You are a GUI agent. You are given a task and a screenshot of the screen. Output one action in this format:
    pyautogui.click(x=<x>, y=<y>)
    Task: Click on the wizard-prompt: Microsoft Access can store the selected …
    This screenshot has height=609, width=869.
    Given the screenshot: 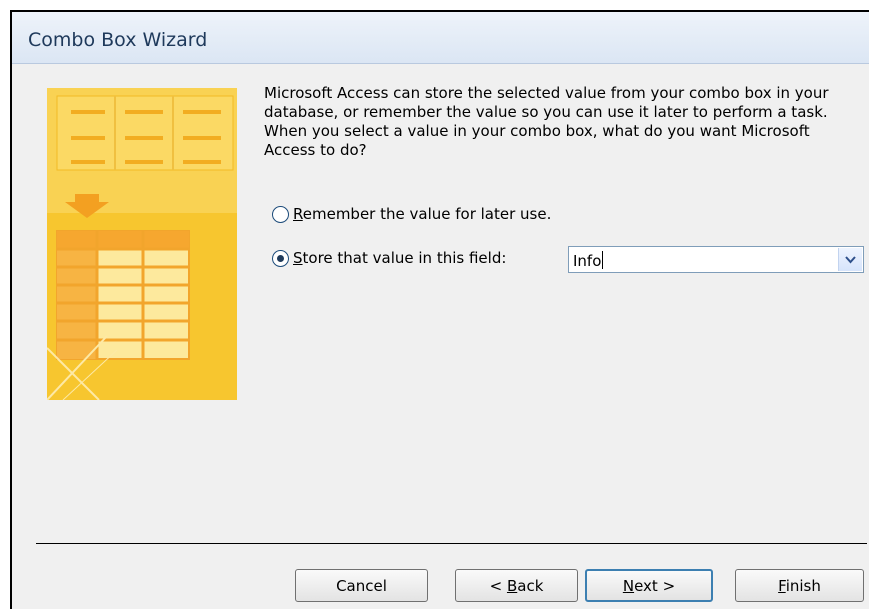 What is the action you would take?
    pyautogui.click(x=546, y=121)
    